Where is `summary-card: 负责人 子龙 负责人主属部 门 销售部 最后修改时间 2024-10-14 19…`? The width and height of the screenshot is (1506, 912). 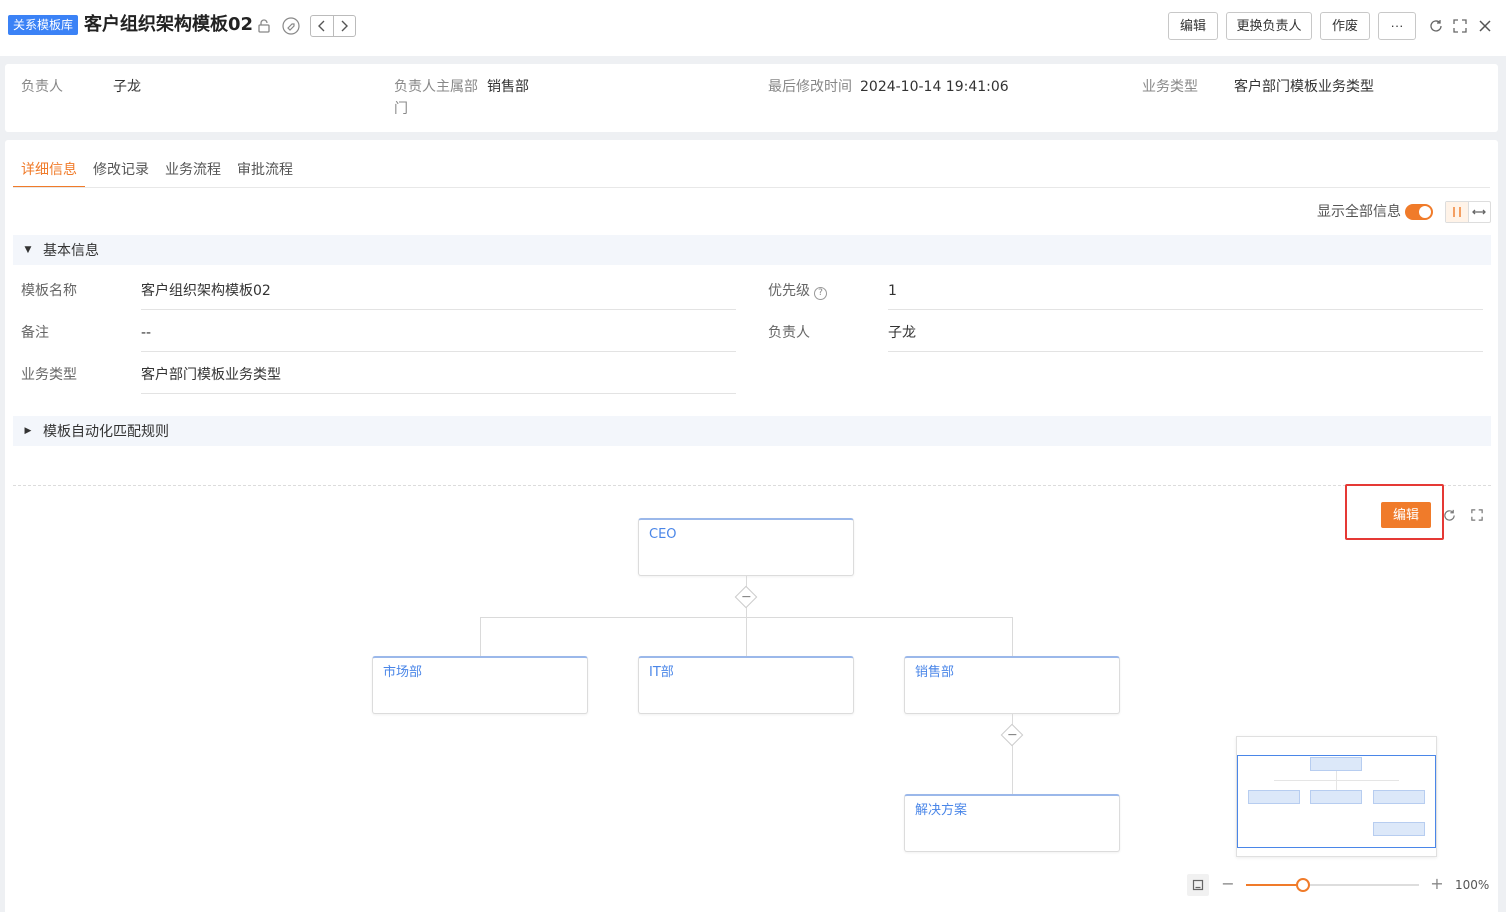 summary-card: 负责人 子龙 负责人主属部 门 销售部 最后修改时间 2024-10-14 19… is located at coordinates (751, 98).